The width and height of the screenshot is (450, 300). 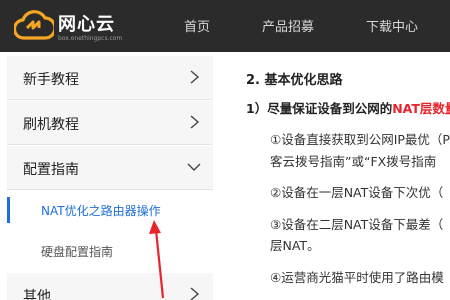 What do you see at coordinates (360, 139) in the screenshot?
I see `paragraph-1-line-1: ①设备直接获取到公网IP最优（P` at bounding box center [360, 139].